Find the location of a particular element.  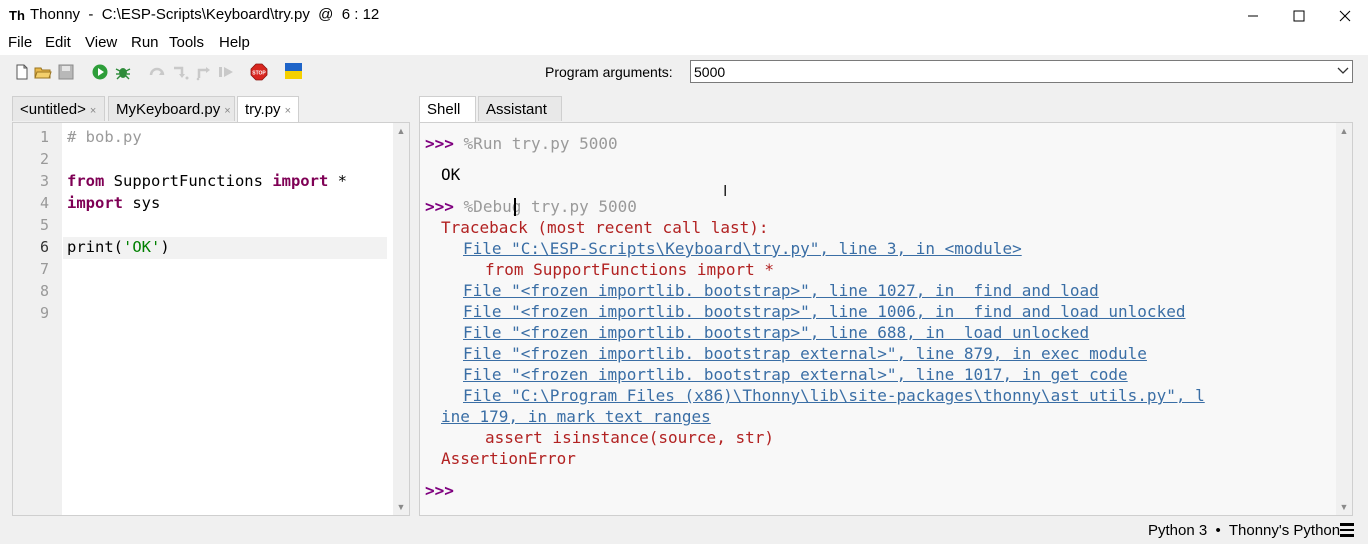

maximize-button is located at coordinates (1299, 15).